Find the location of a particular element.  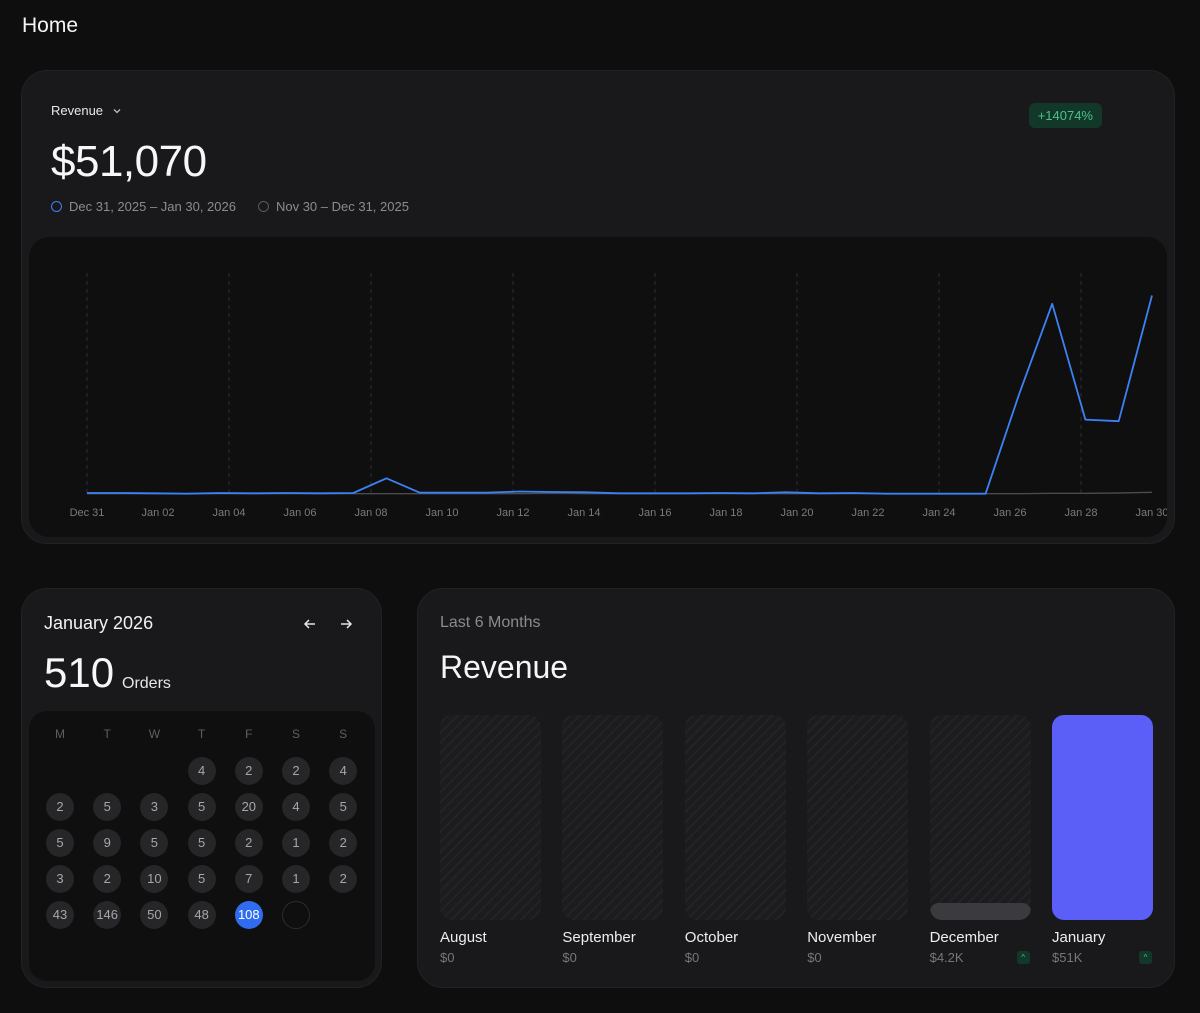

month-bar-december is located at coordinates (980, 817).